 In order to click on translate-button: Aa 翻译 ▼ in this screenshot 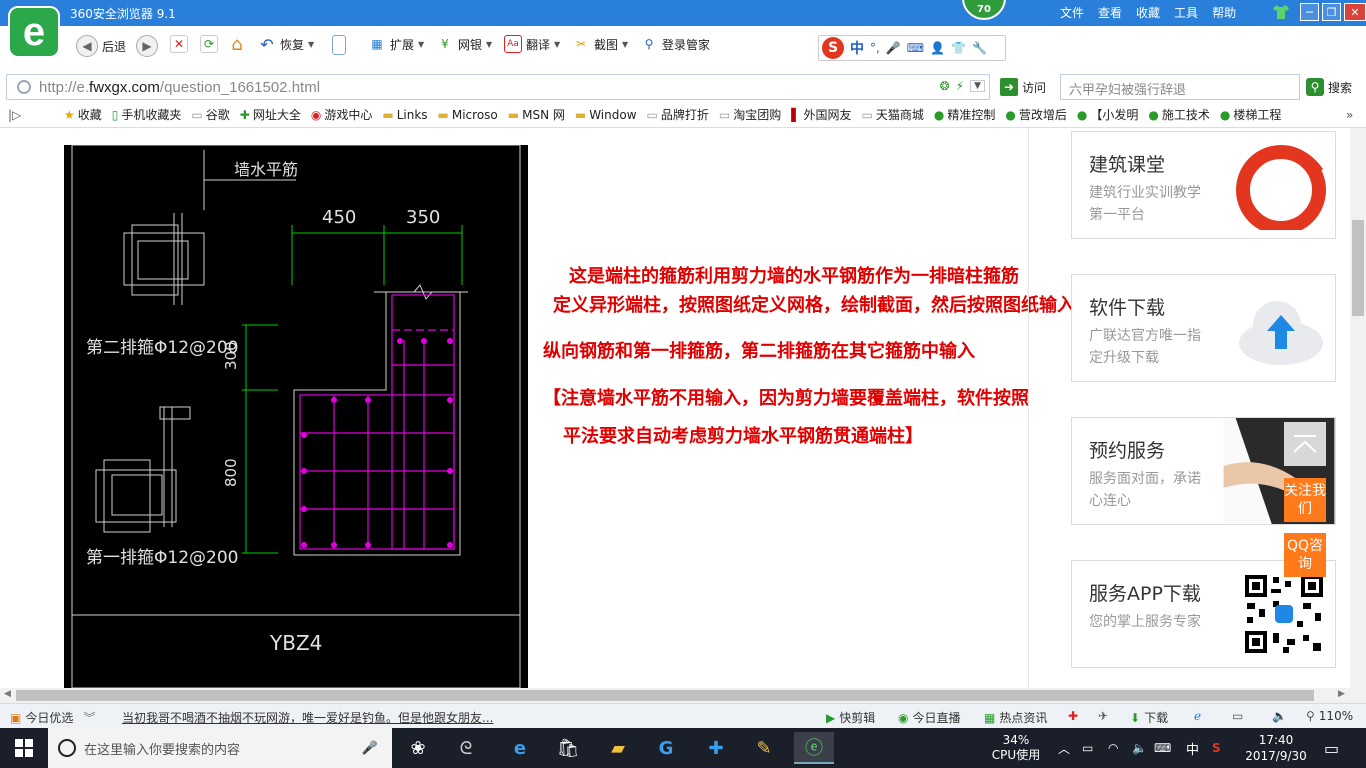, I will do `click(532, 44)`.